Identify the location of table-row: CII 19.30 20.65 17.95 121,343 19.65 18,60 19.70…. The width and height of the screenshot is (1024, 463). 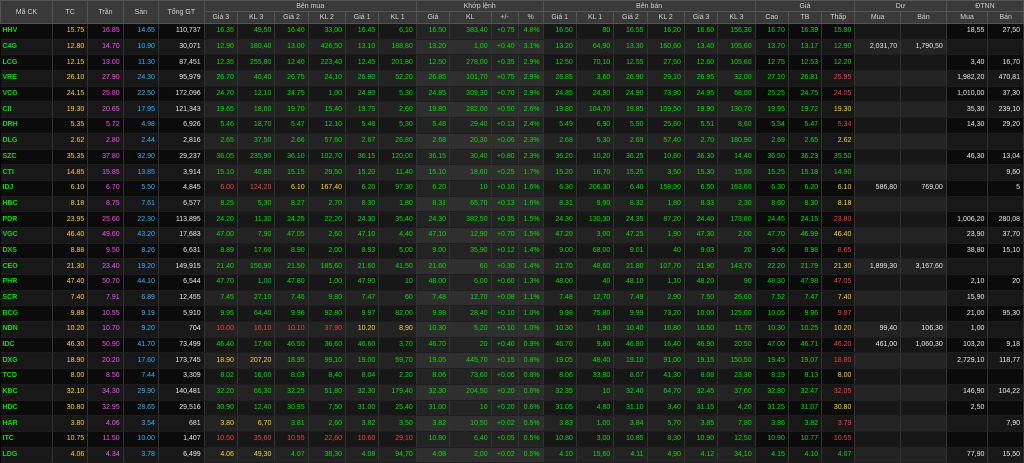
(512, 110).